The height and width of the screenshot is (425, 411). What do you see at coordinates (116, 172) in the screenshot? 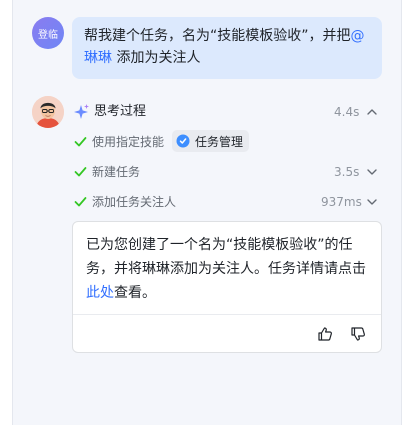
I see `step-label: 新建任务` at bounding box center [116, 172].